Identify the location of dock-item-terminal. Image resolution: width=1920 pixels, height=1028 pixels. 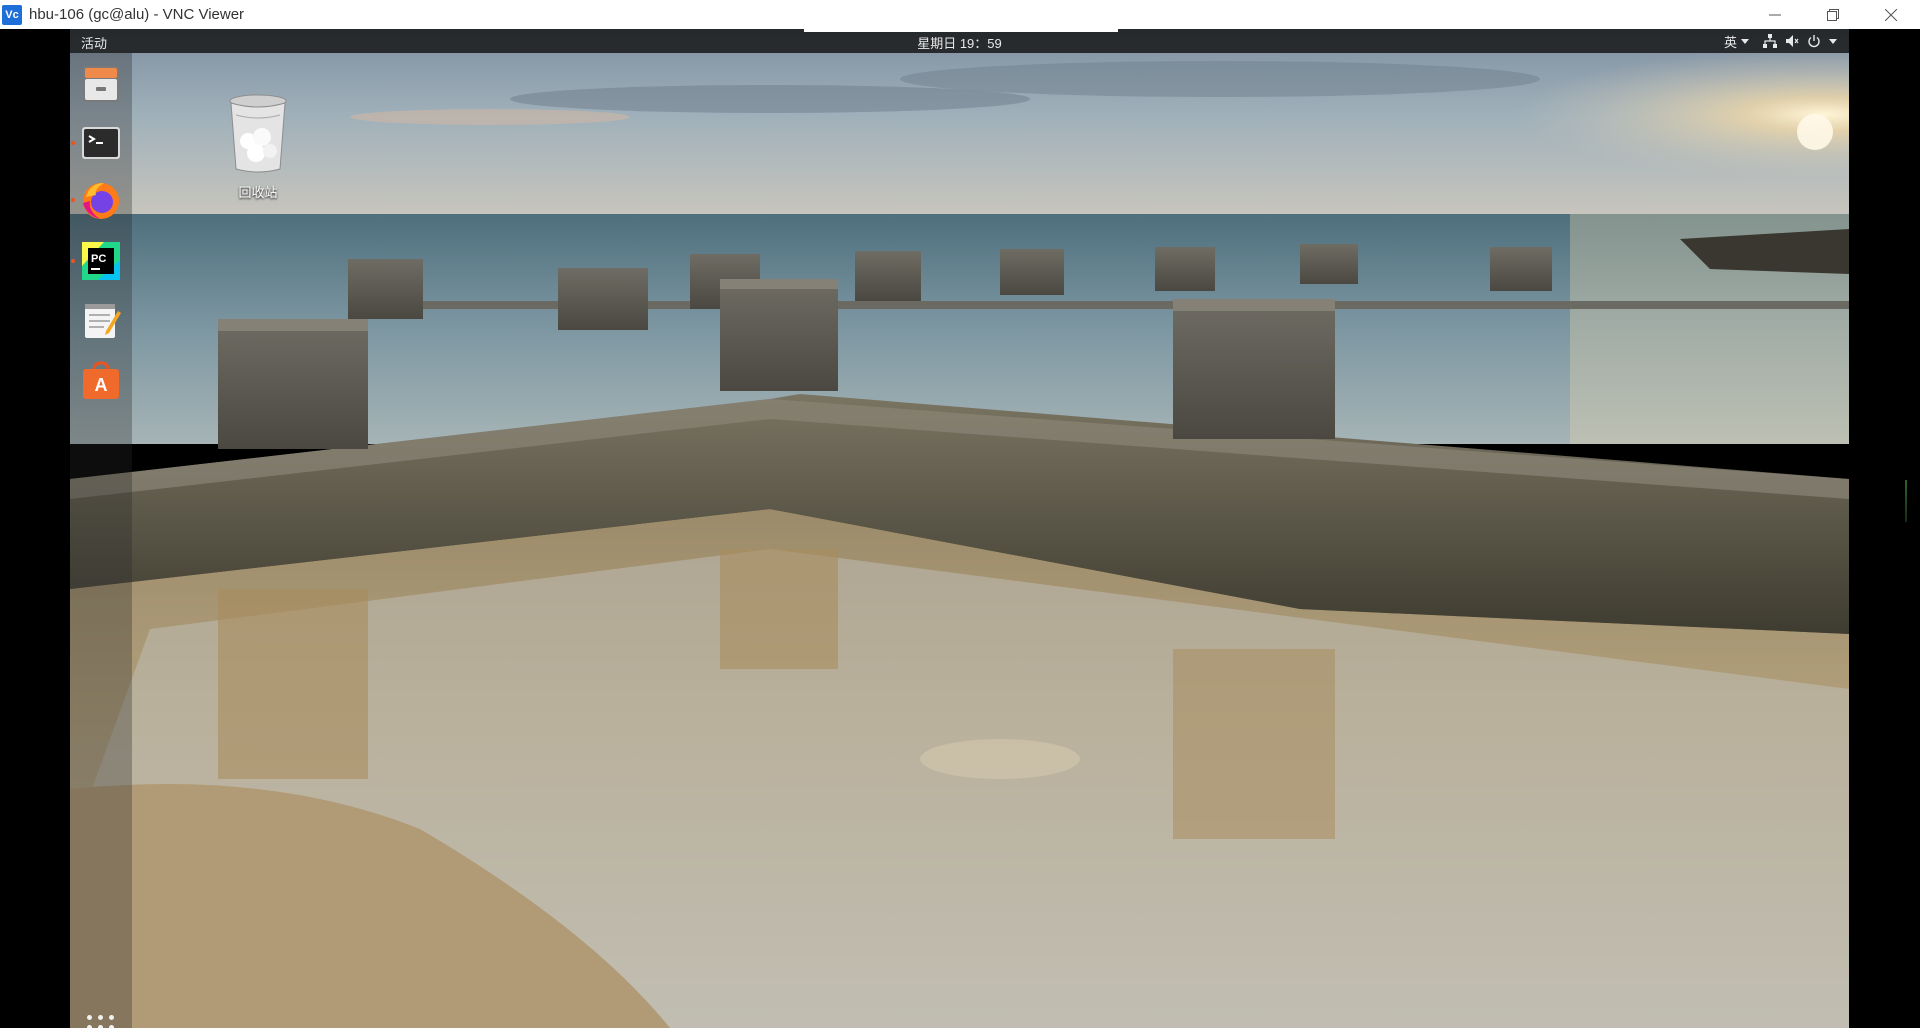
(96, 143).